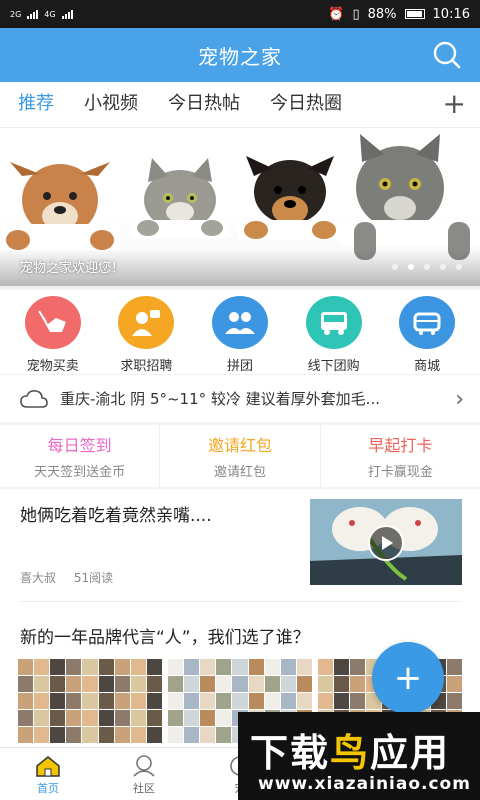 This screenshot has width=480, height=800. What do you see at coordinates (399, 14) in the screenshot?
I see `status-right: ⏰ ▯ 88% 10:16` at bounding box center [399, 14].